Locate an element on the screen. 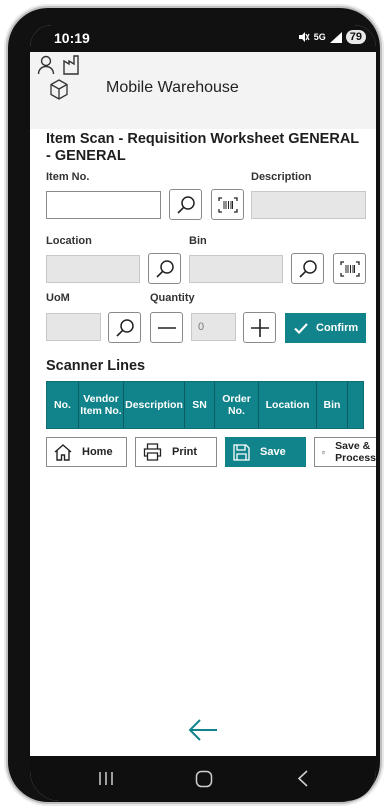 This screenshot has height=810, width=390. column-header: Order No. is located at coordinates (237, 405).